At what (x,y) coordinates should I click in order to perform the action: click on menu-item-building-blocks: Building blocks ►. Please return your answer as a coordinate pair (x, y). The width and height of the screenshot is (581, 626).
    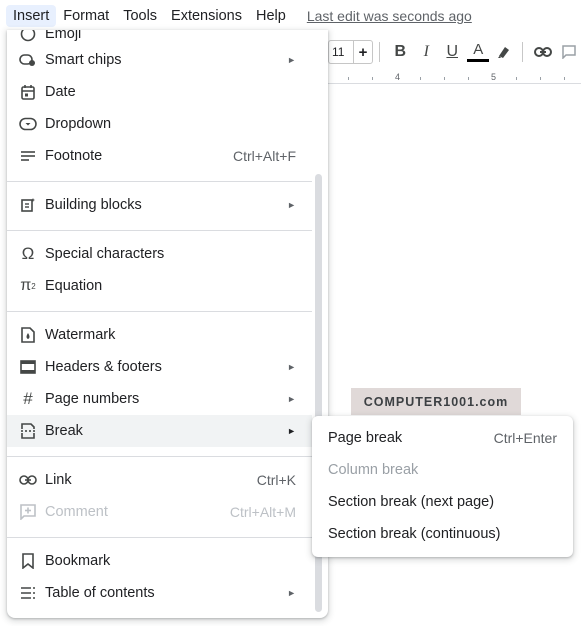
    Looking at the image, I should click on (159, 205).